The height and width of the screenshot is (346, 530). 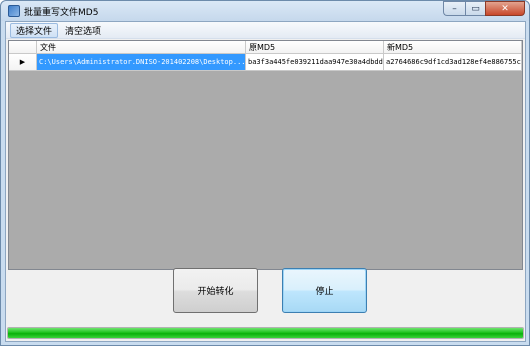 I want to click on column-header-new-md5: 新MD5, so click(x=453, y=47).